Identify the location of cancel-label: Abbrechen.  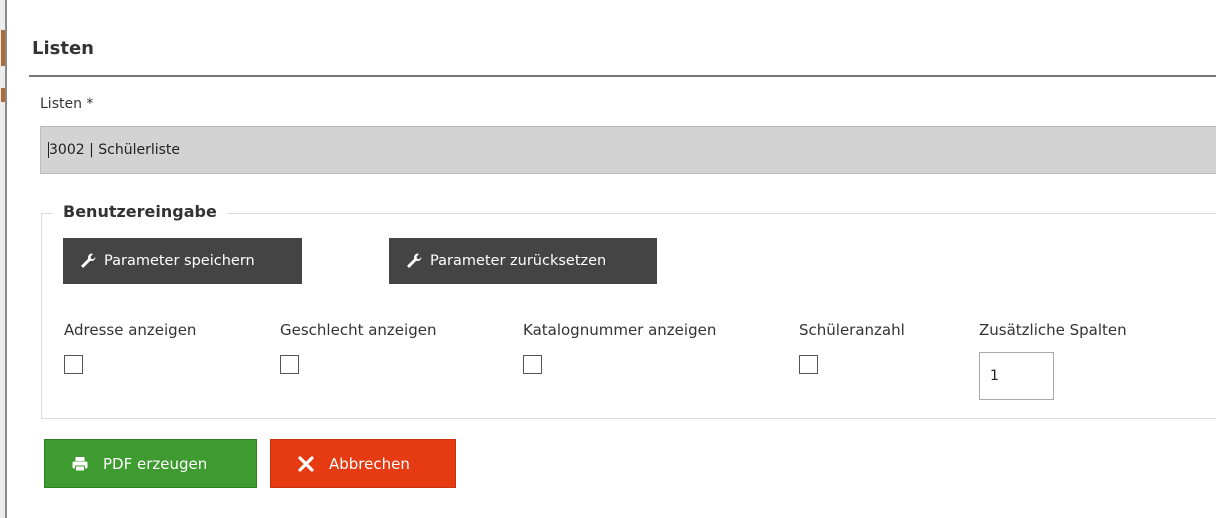
(369, 463).